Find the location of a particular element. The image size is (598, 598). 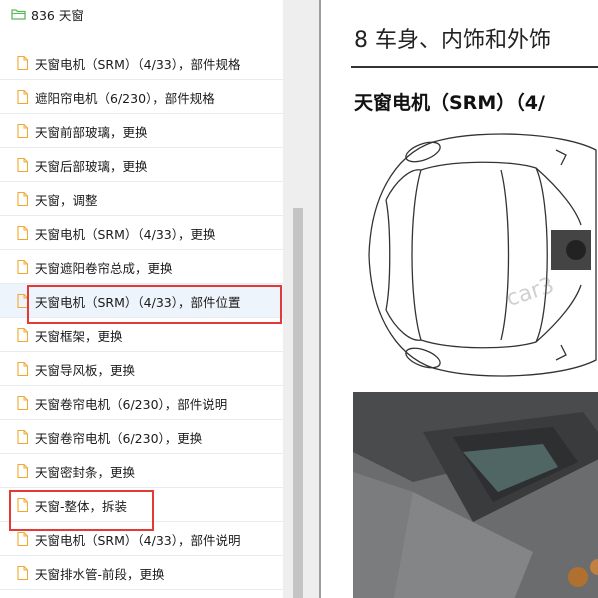

folder-label: 836 天窗 is located at coordinates (57, 15).